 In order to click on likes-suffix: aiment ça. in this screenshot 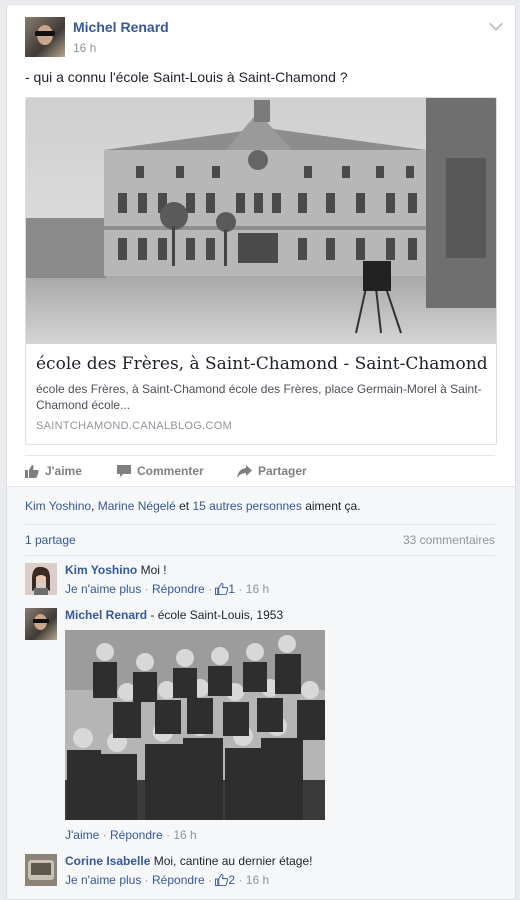, I will do `click(331, 506)`.